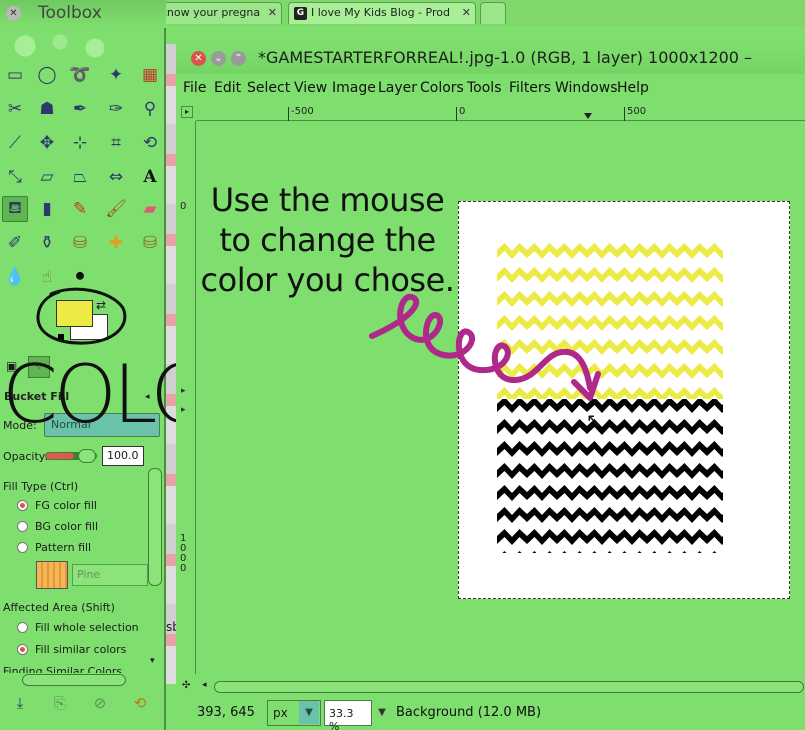  Describe the element at coordinates (150, 177) in the screenshot. I see `text-tool-icon: A` at that location.